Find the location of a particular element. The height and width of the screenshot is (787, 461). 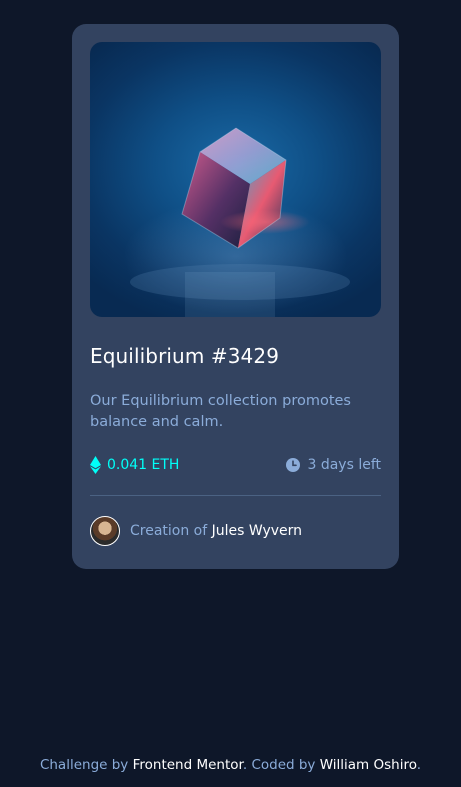

clock-icon is located at coordinates (293, 465).